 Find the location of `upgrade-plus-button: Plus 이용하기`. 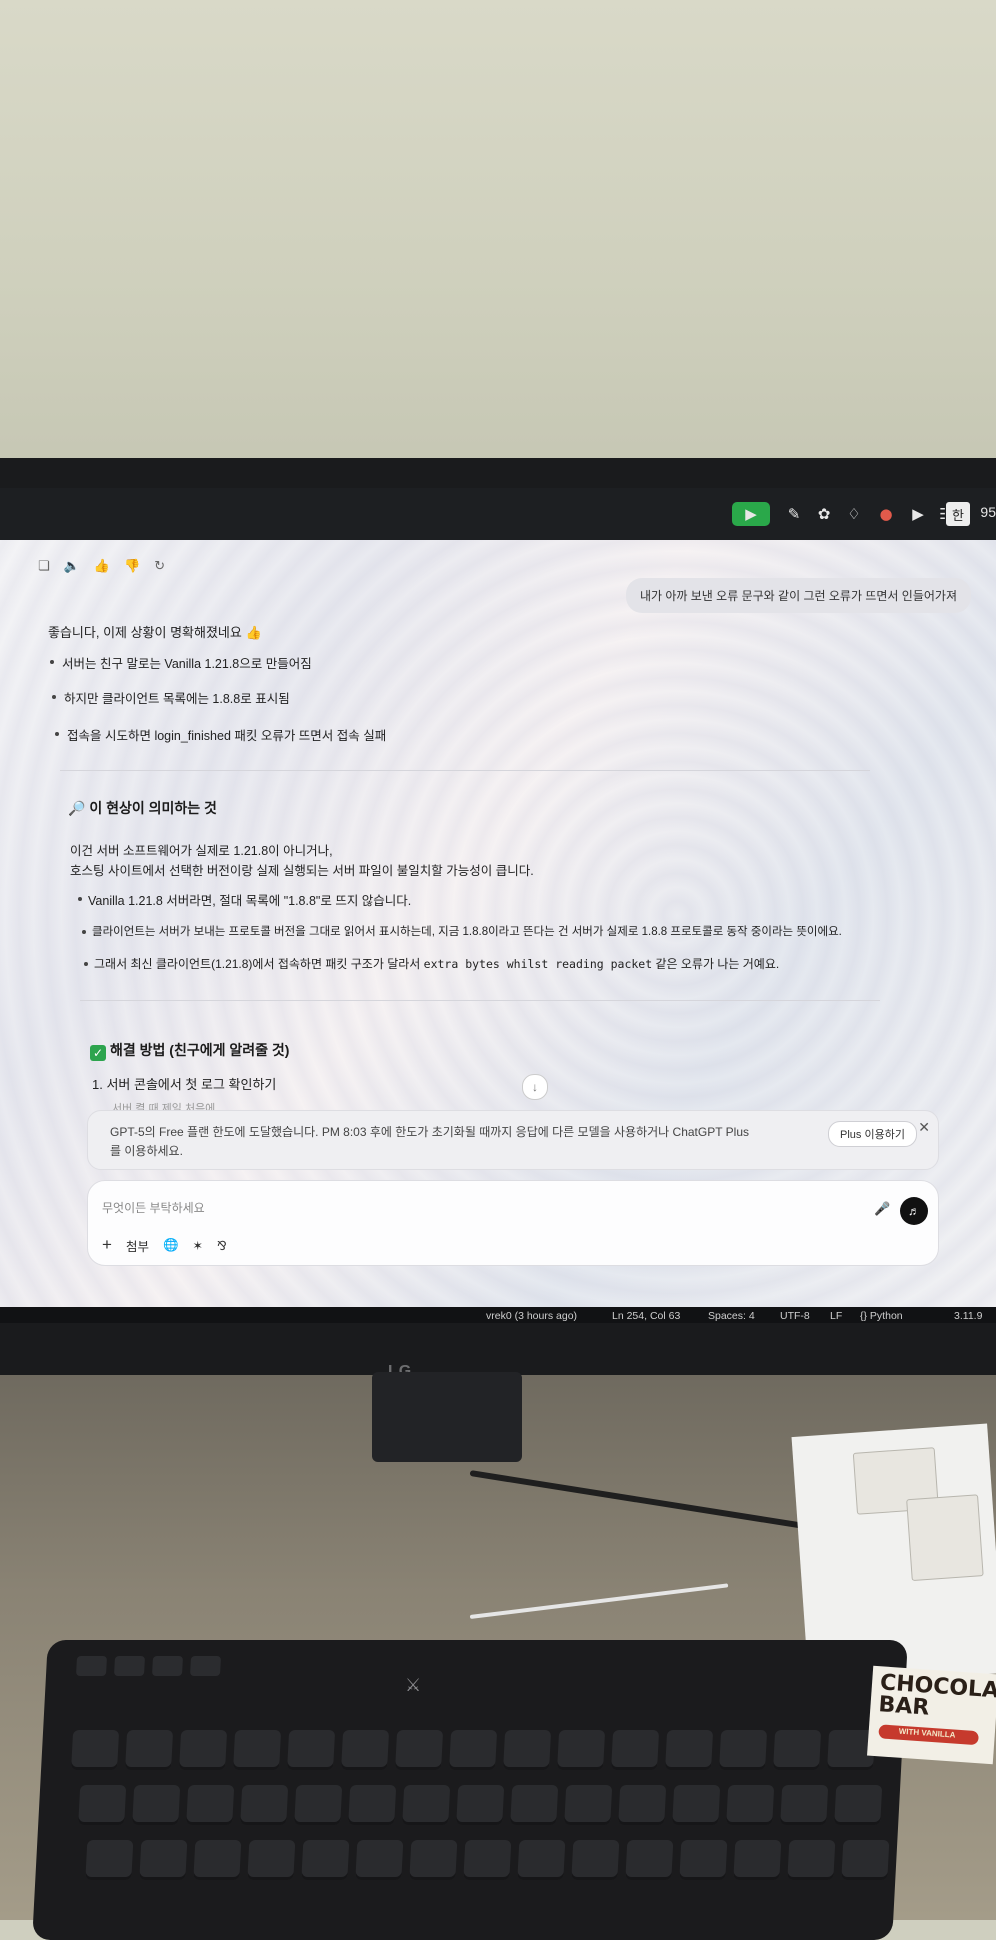

upgrade-plus-button: Plus 이용하기 is located at coordinates (872, 1134).